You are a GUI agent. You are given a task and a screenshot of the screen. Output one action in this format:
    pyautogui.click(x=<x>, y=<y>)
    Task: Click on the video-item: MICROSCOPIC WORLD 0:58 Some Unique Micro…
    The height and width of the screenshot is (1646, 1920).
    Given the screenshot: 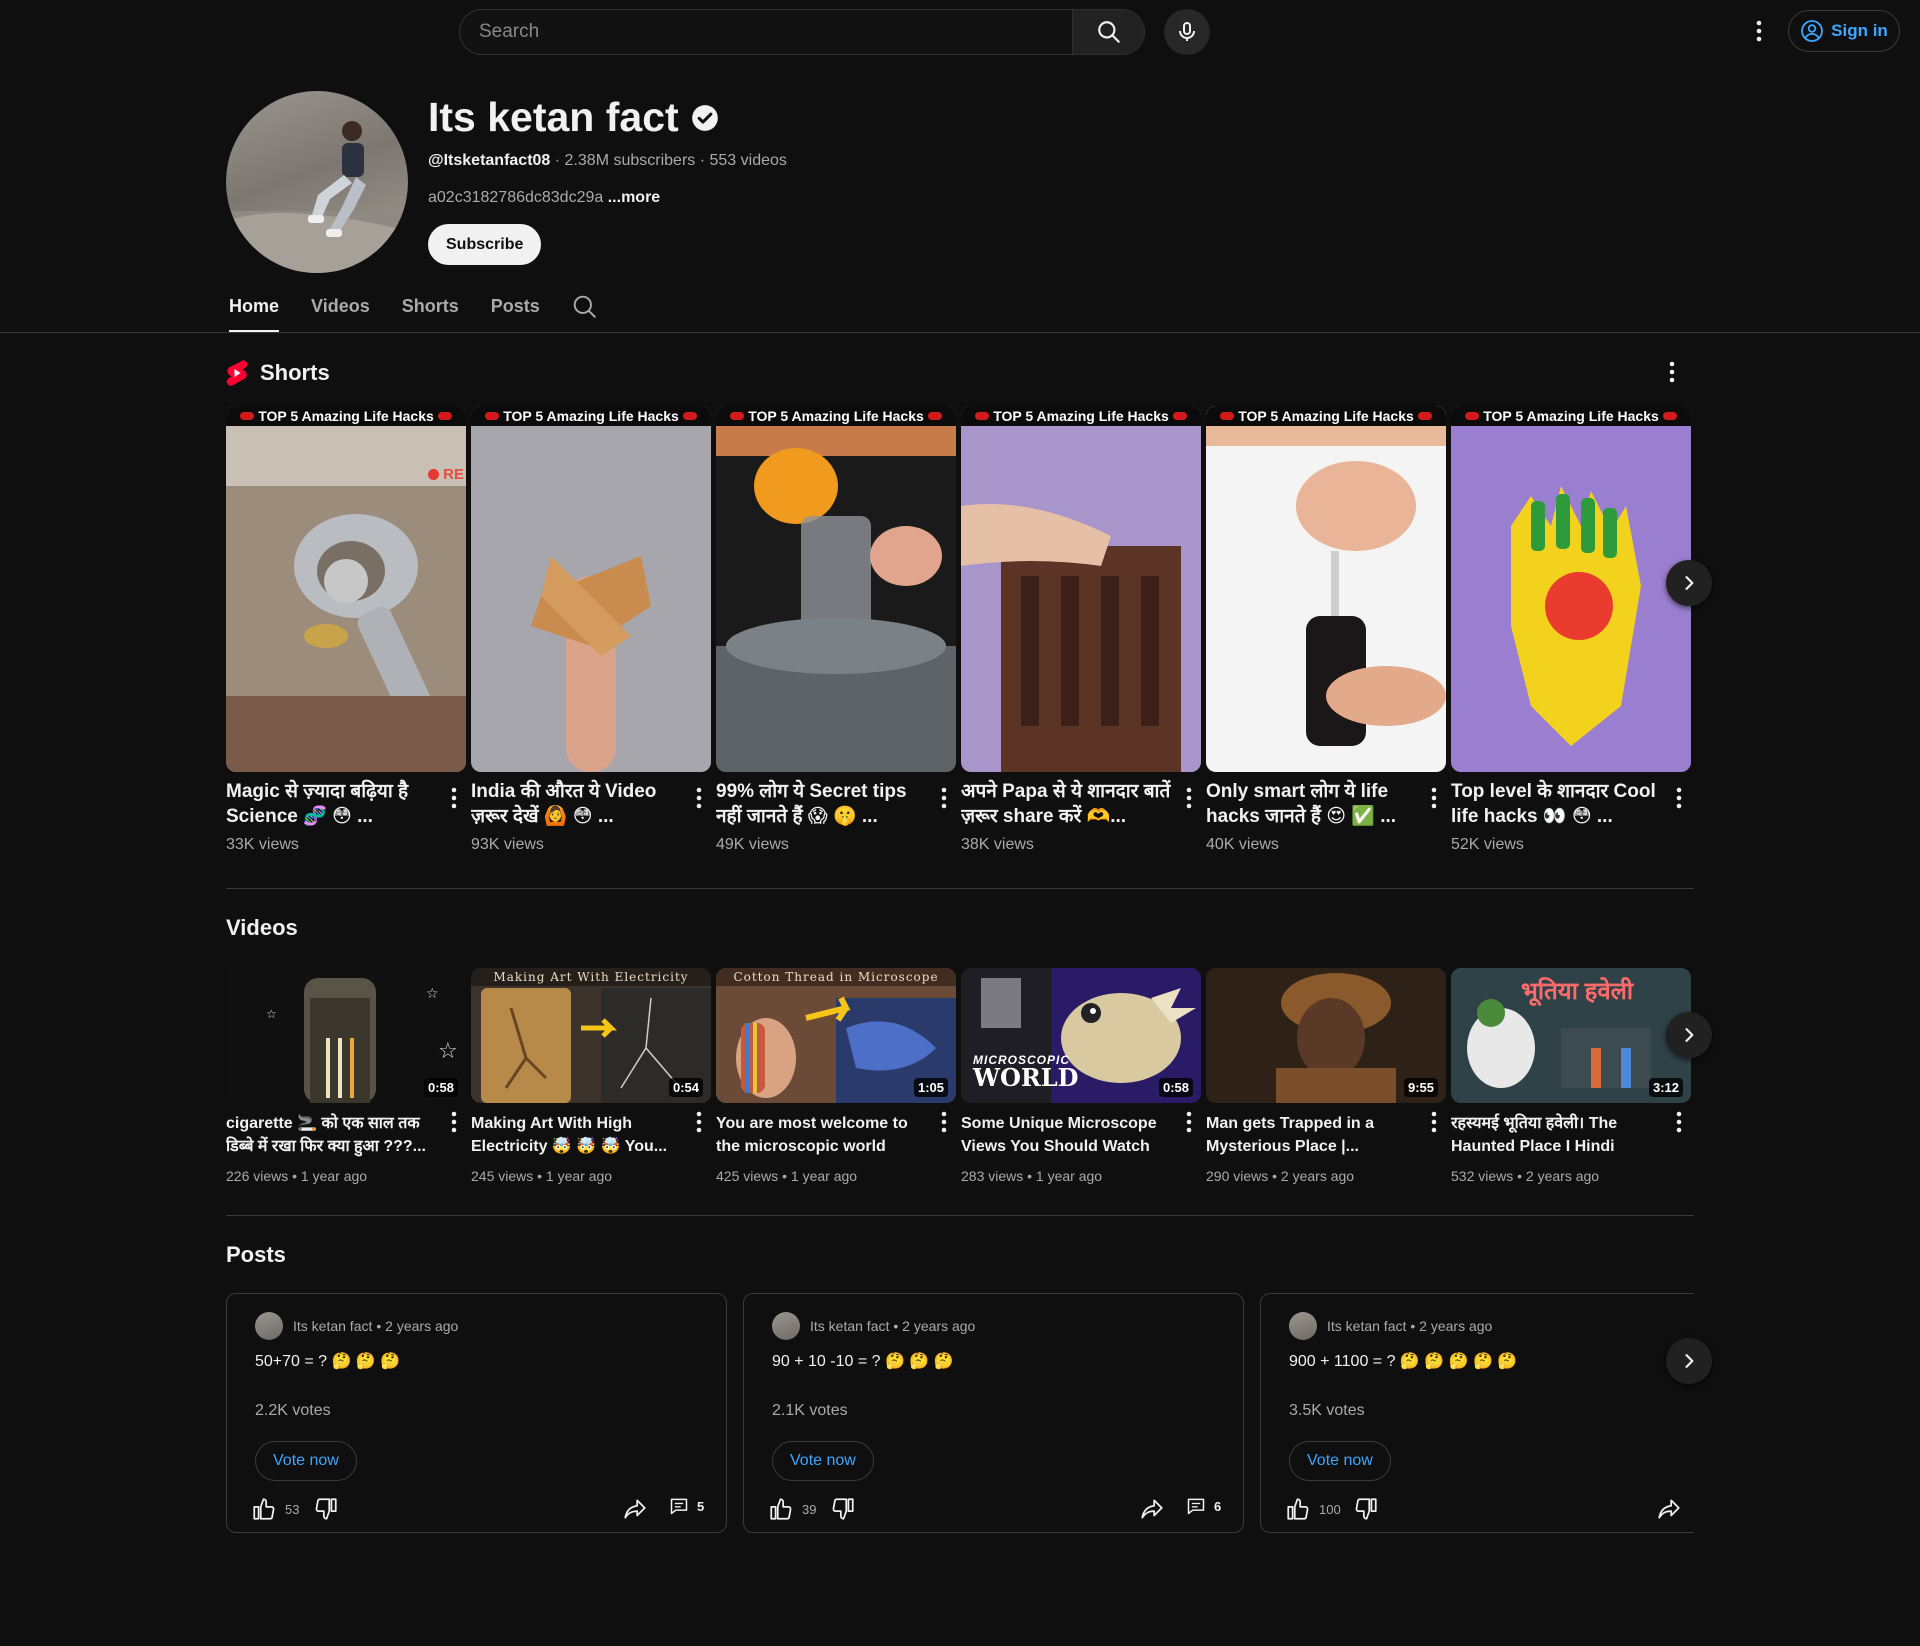 What is the action you would take?
    pyautogui.click(x=1081, y=1076)
    